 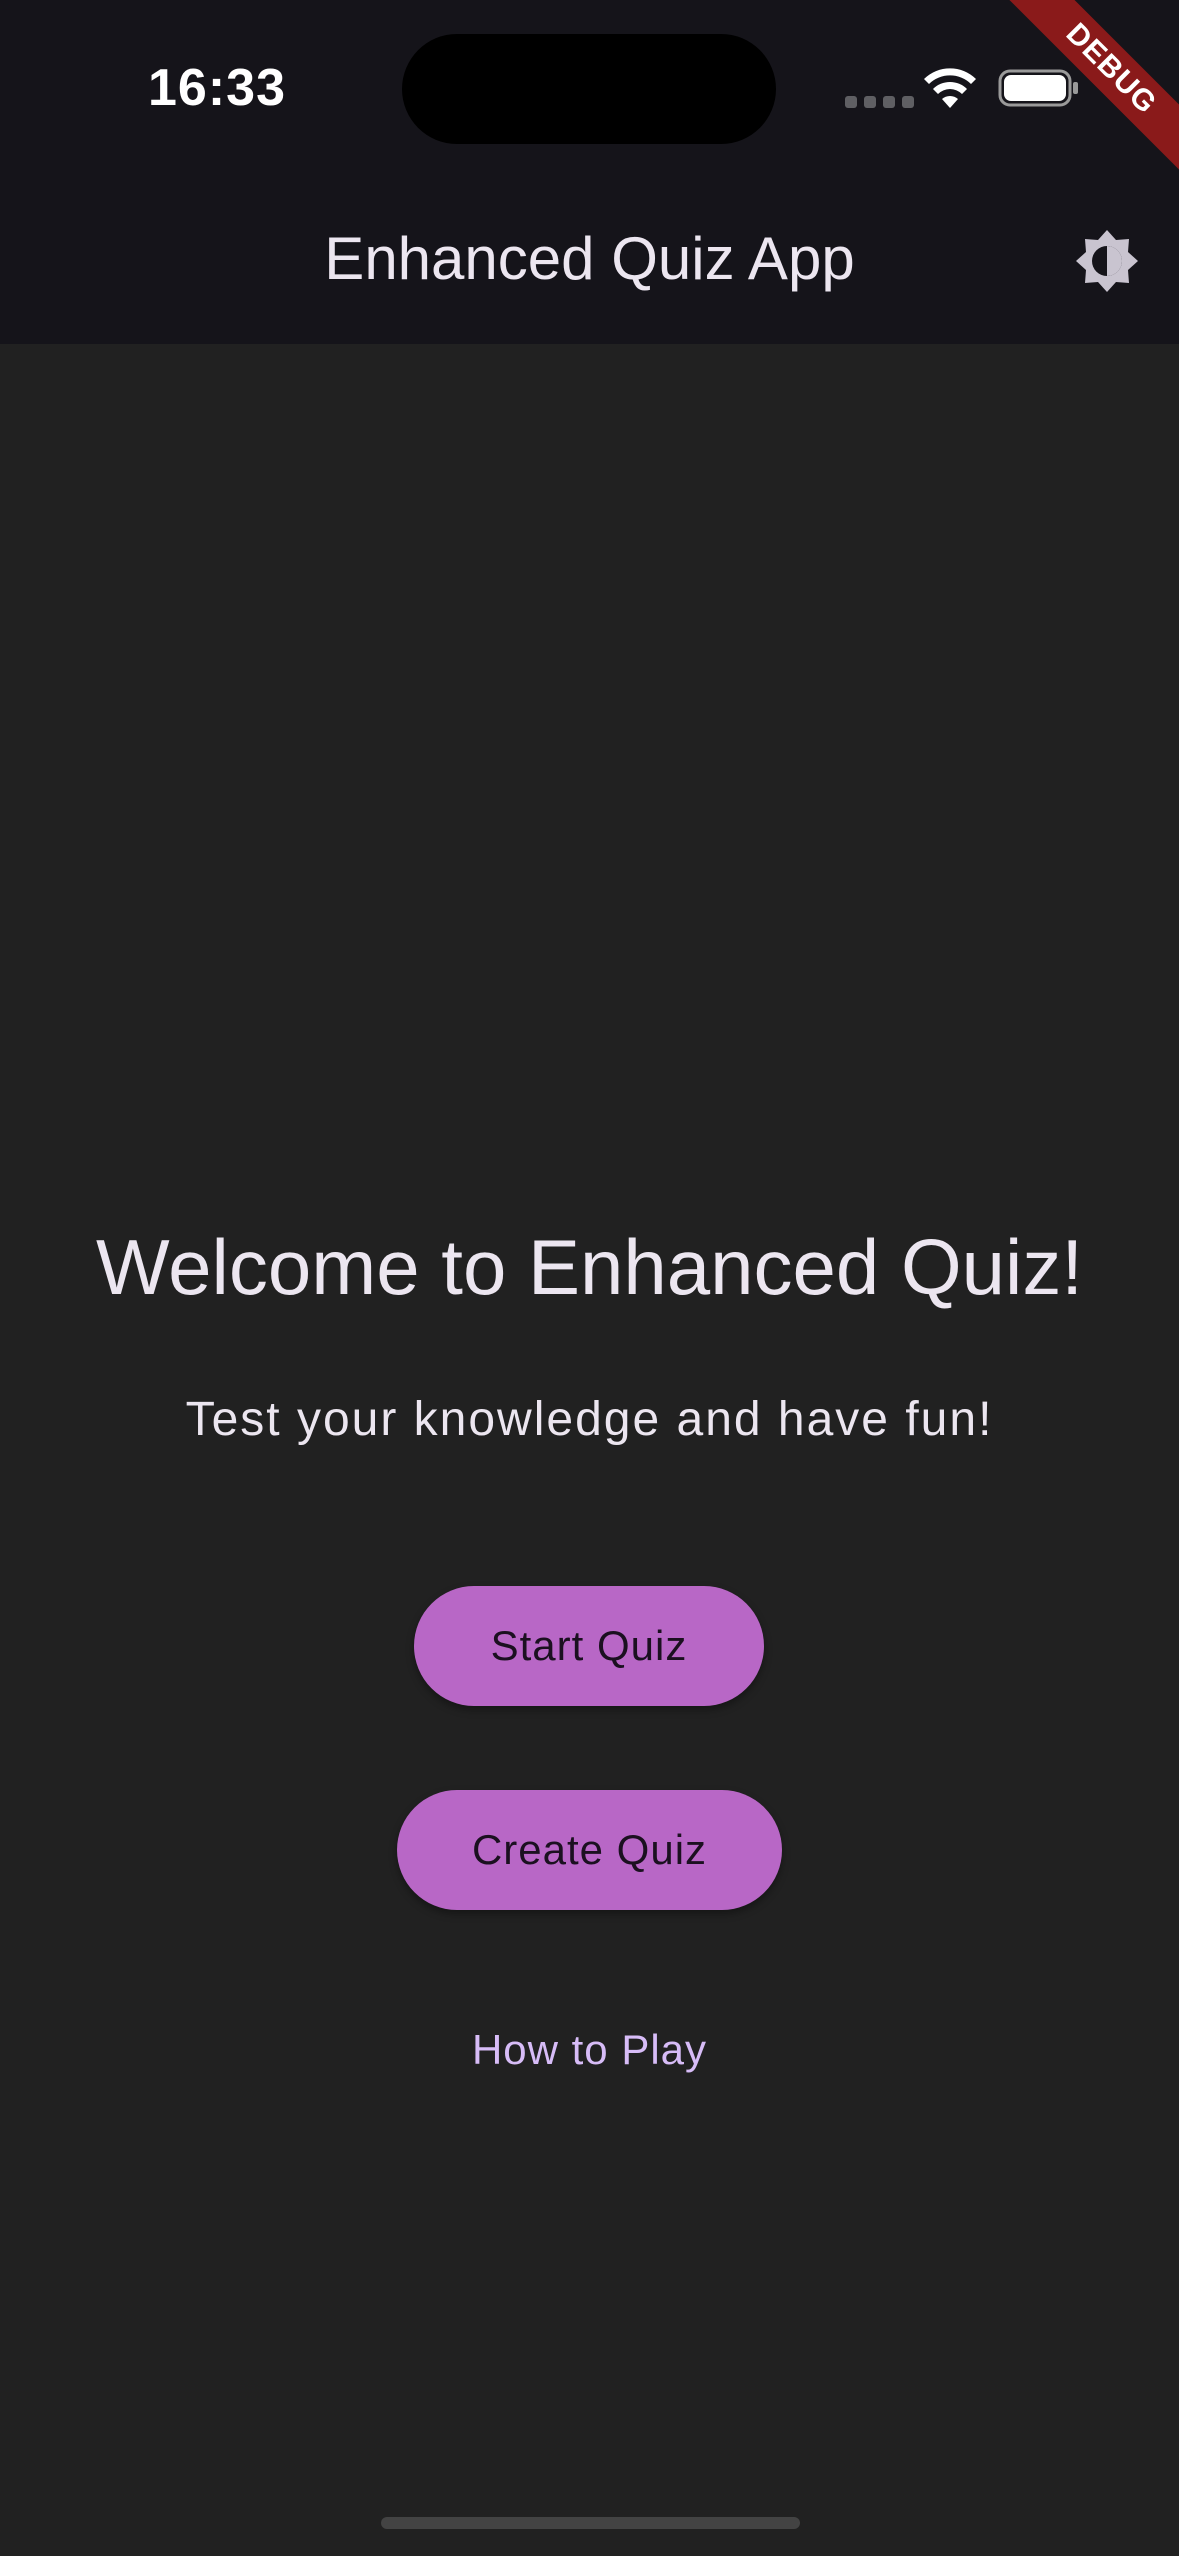 What do you see at coordinates (879, 102) in the screenshot?
I see `cellular-signal-icon` at bounding box center [879, 102].